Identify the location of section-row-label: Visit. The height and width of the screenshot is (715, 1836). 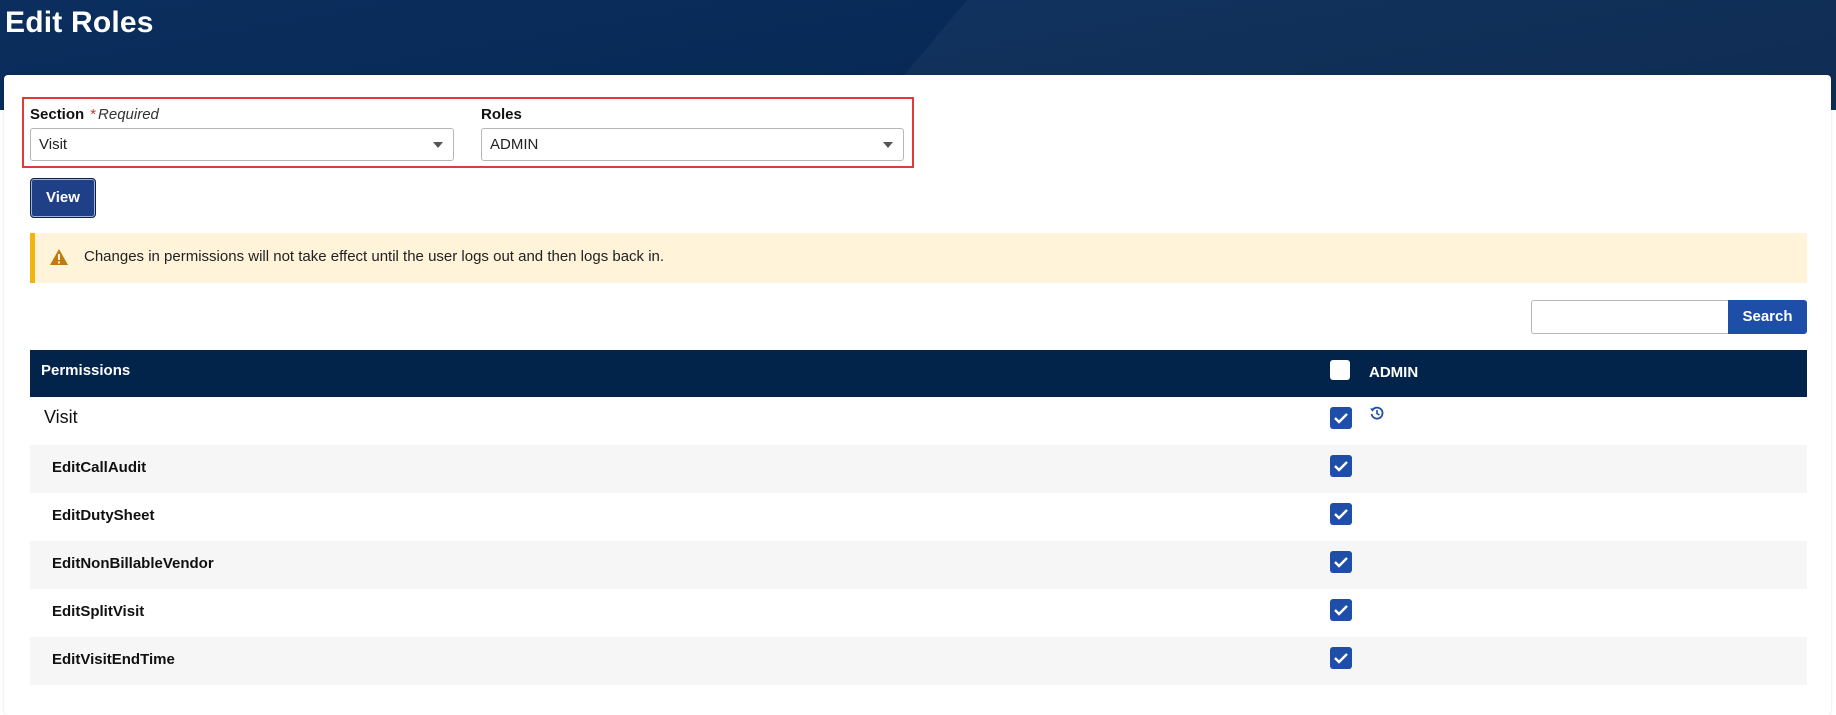
(61, 417).